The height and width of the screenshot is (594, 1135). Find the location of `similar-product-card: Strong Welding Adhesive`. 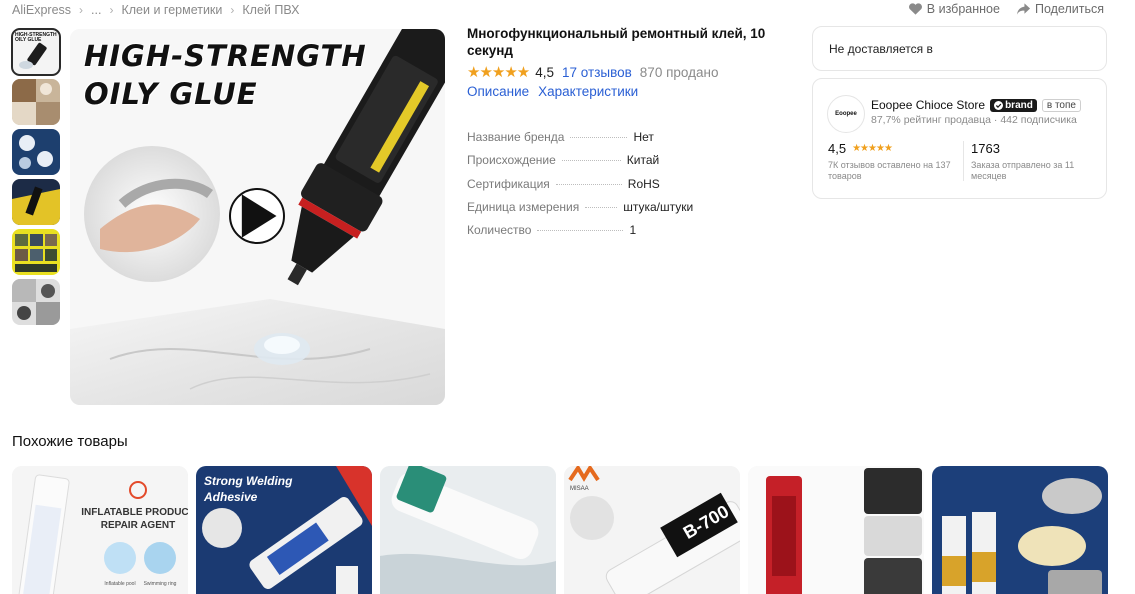

similar-product-card: Strong Welding Adhesive is located at coordinates (284, 530).